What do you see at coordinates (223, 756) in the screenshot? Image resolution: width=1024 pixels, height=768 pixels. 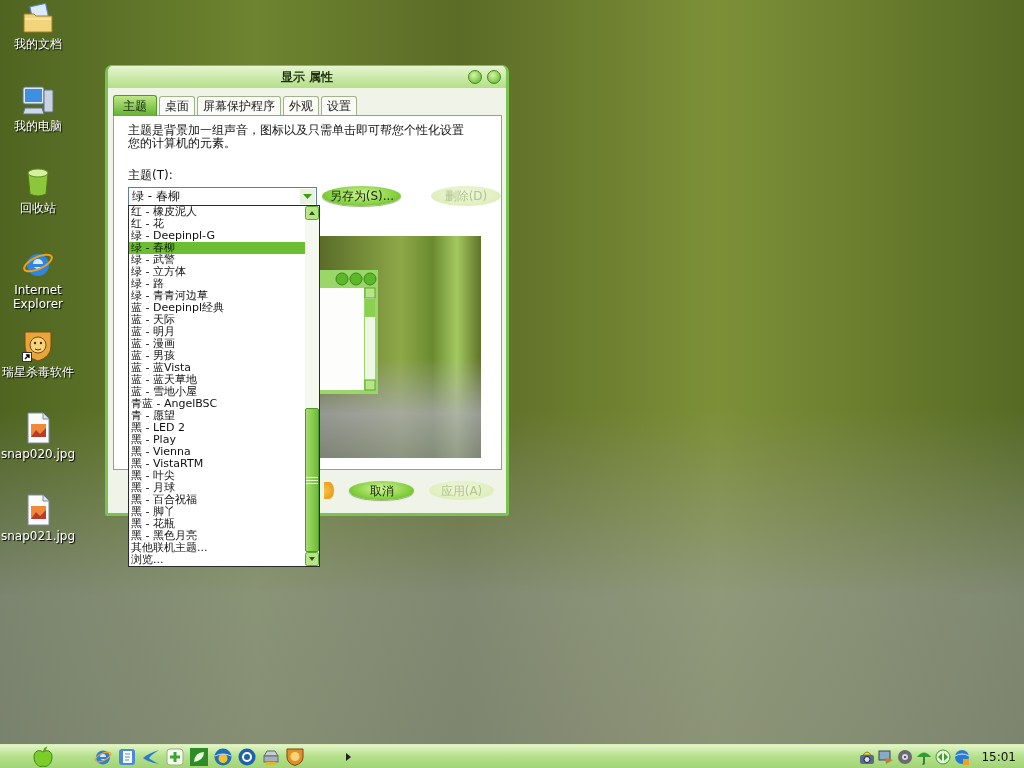 I see `round-emblem-icon` at bounding box center [223, 756].